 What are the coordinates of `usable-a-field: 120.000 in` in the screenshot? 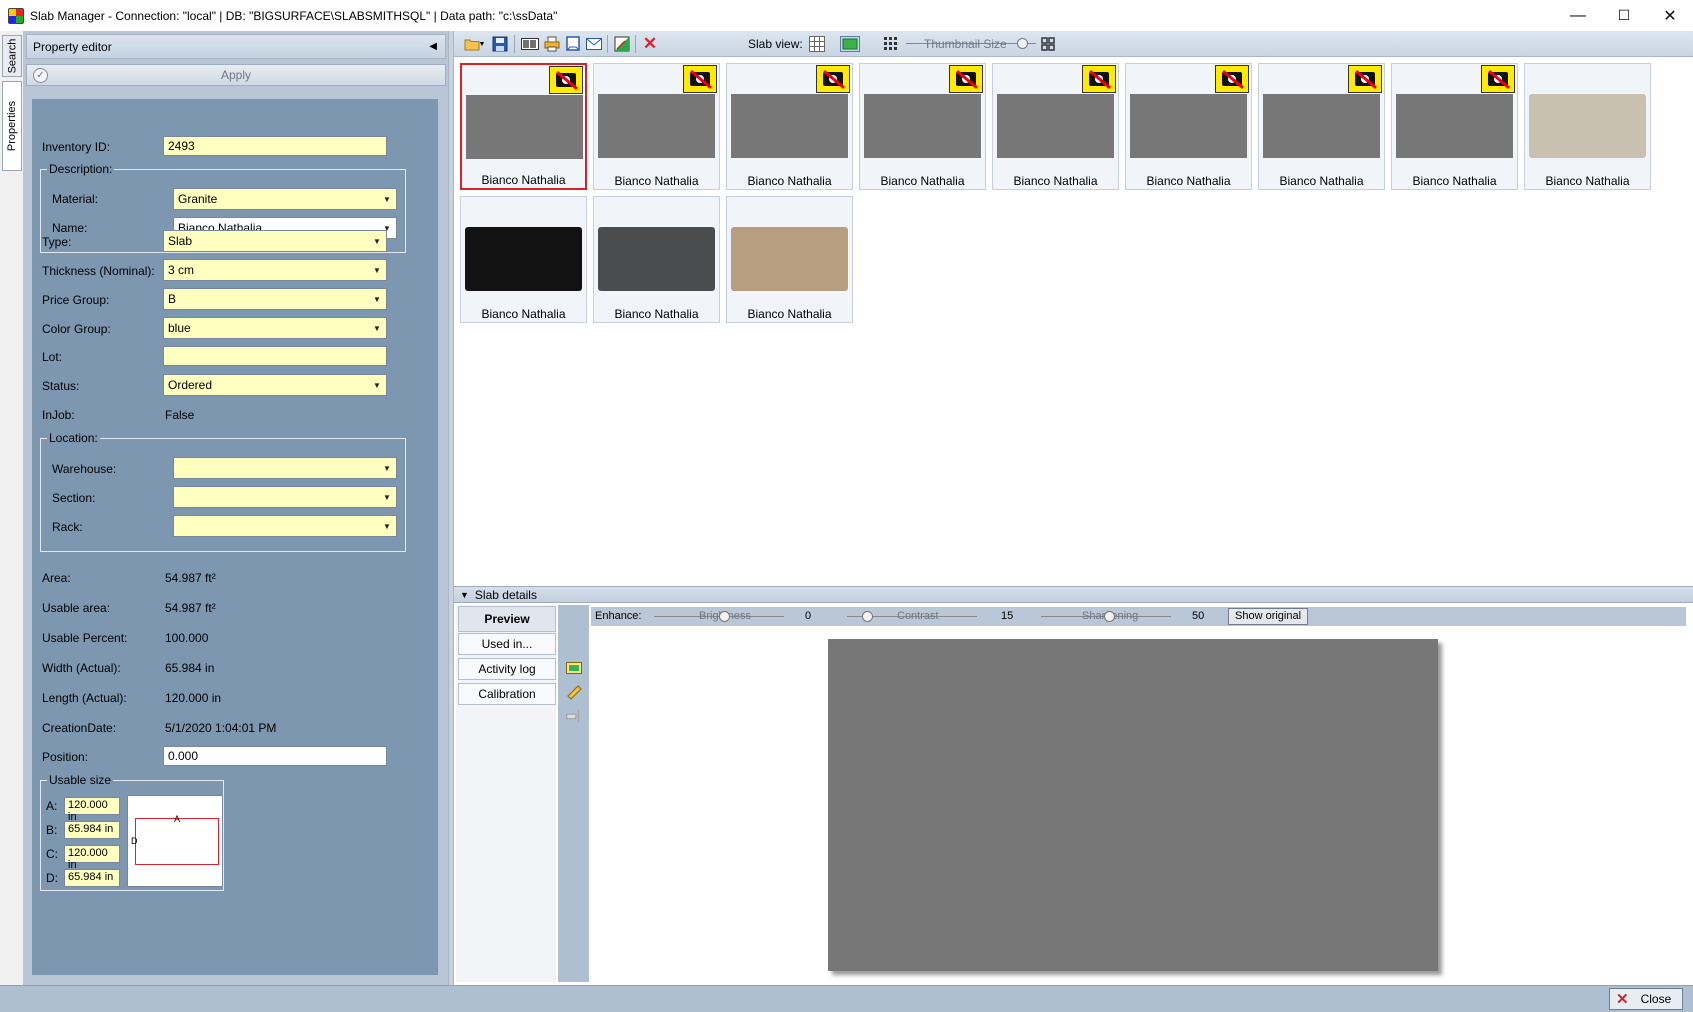 It's located at (92, 810).